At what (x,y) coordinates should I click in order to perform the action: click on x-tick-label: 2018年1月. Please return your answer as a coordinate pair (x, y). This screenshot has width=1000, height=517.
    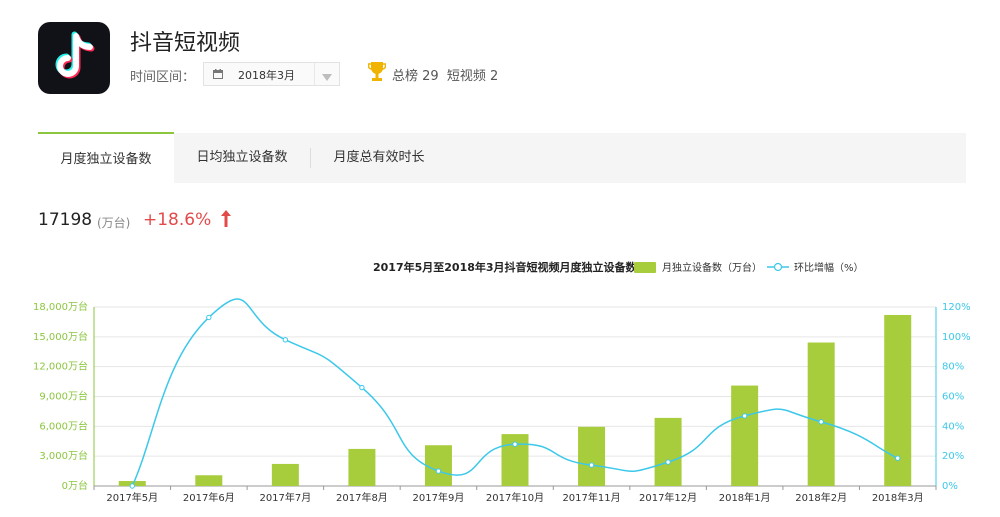
    Looking at the image, I should click on (745, 497).